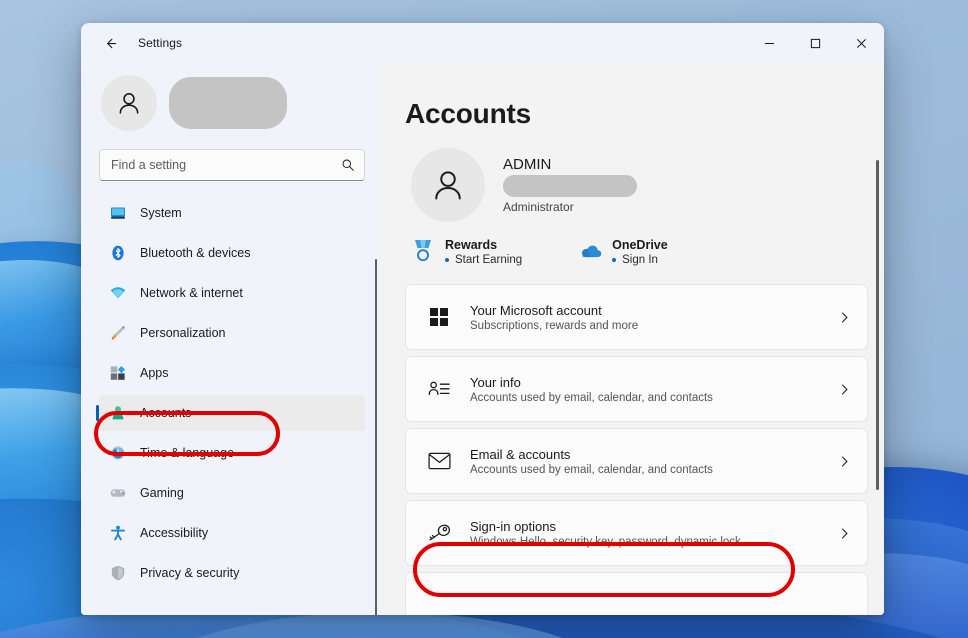 Image resolution: width=968 pixels, height=638 pixels. Describe the element at coordinates (183, 333) in the screenshot. I see `sidebar-item-label: Personalization` at that location.